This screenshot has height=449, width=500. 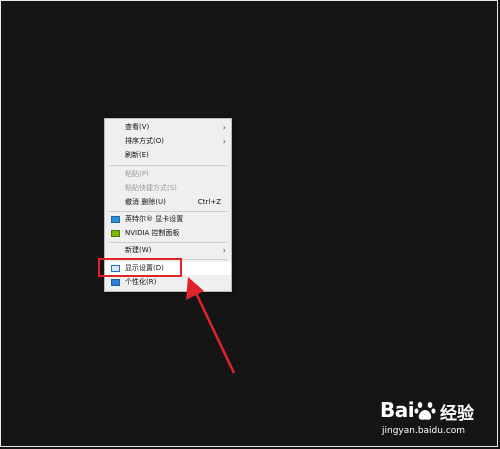 What do you see at coordinates (115, 282) in the screenshot?
I see `personalize-icon` at bounding box center [115, 282].